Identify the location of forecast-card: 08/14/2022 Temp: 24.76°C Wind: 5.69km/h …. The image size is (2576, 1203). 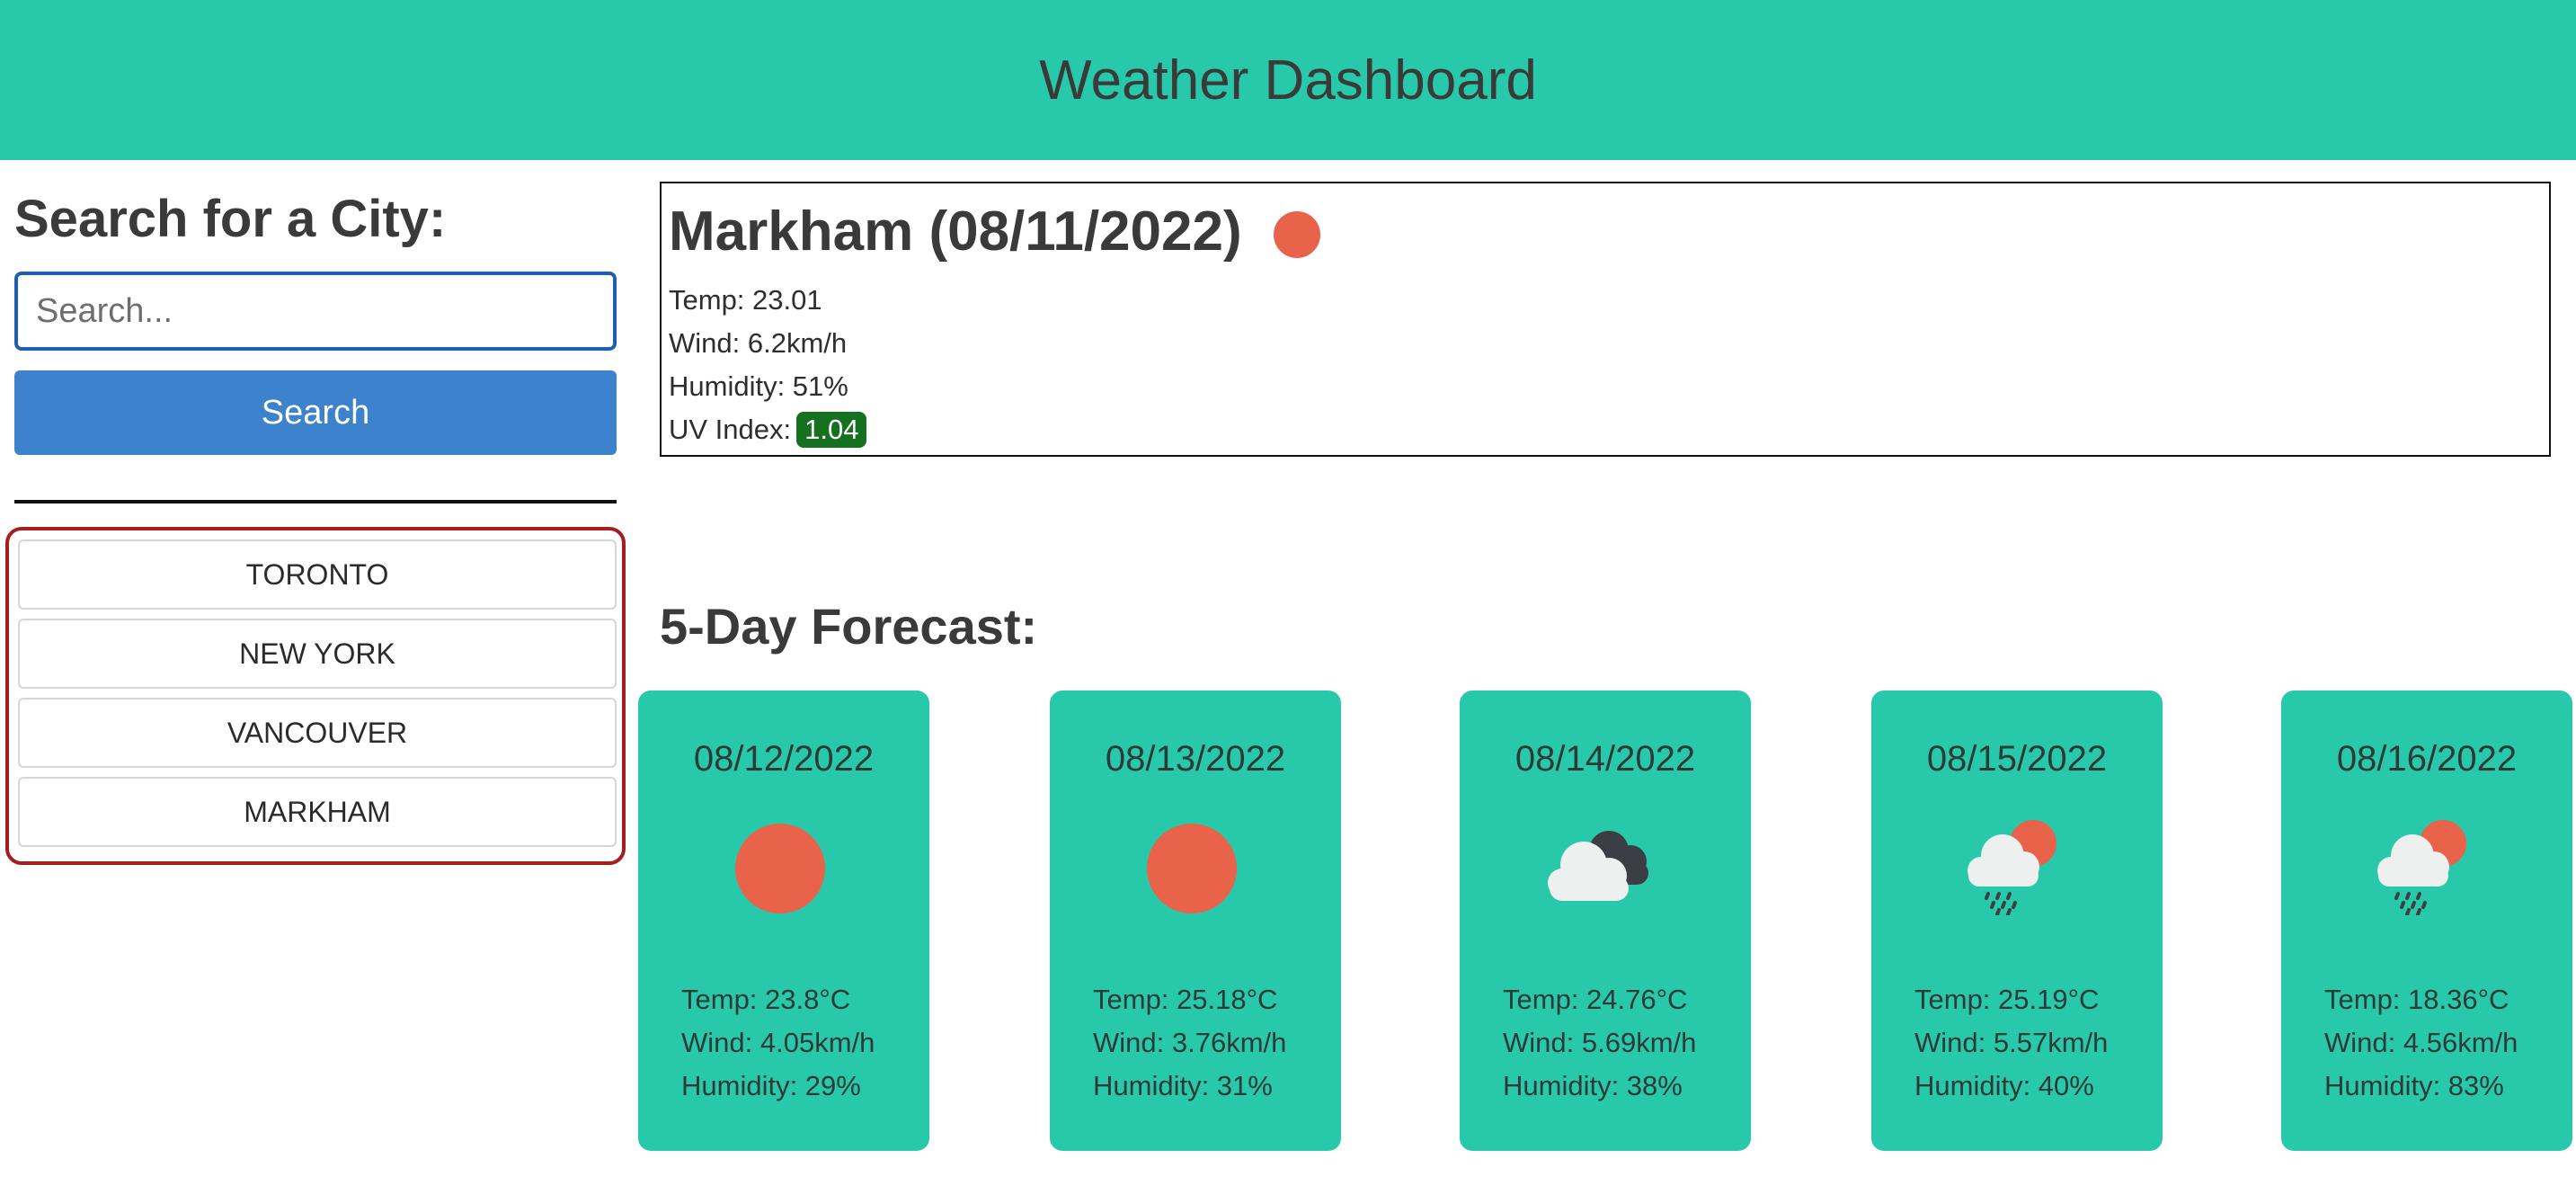
(1605, 921).